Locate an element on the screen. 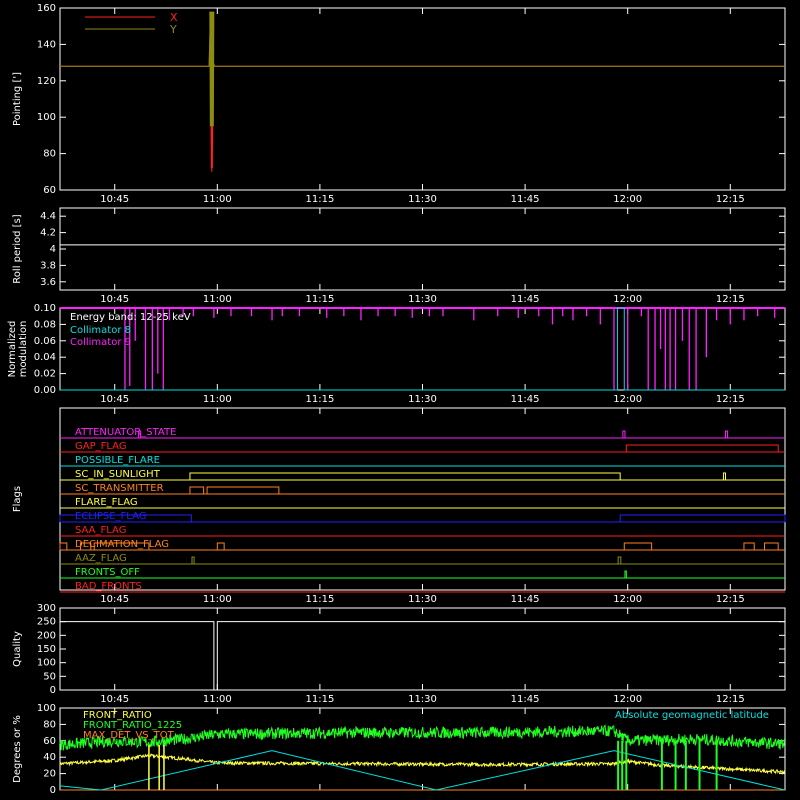  panel-1-xtick-label: 11:45 is located at coordinates (525, 299).